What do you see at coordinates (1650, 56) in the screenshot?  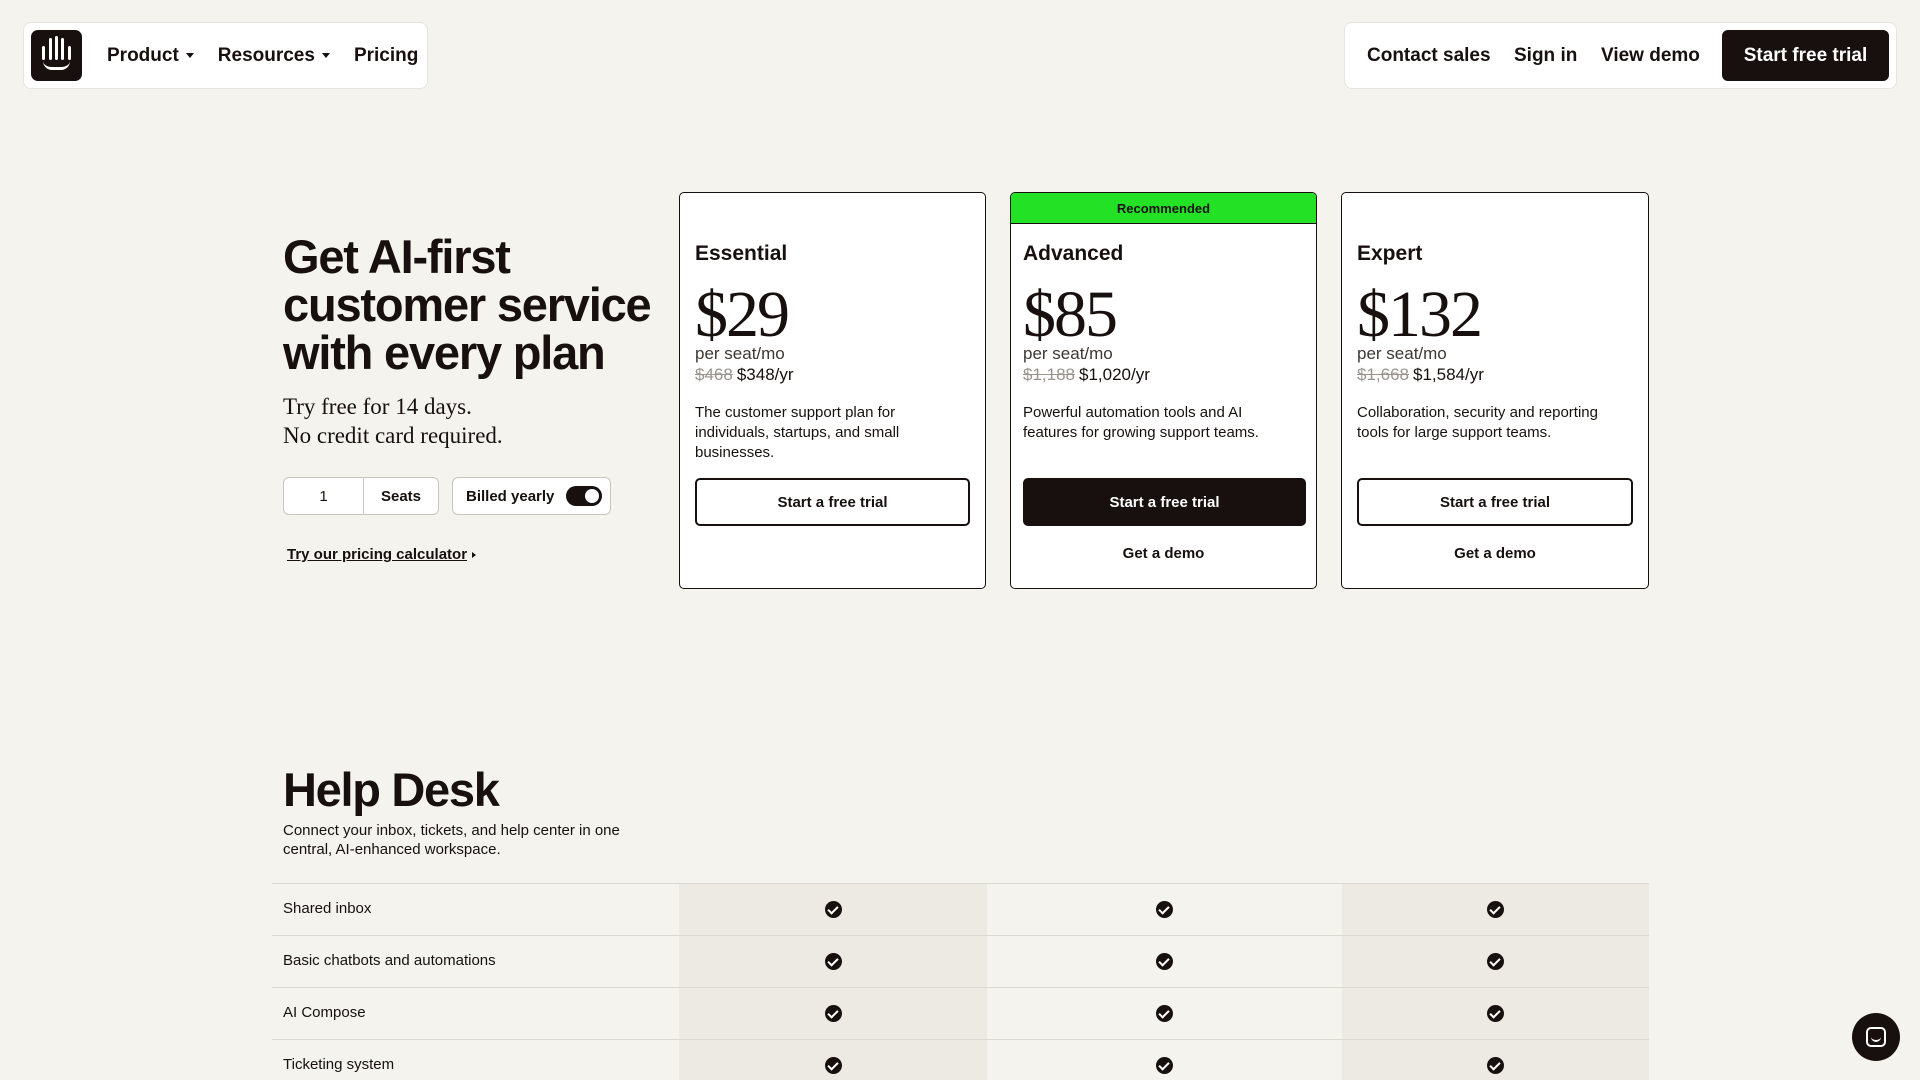 I see `view-demo-link: View demo` at bounding box center [1650, 56].